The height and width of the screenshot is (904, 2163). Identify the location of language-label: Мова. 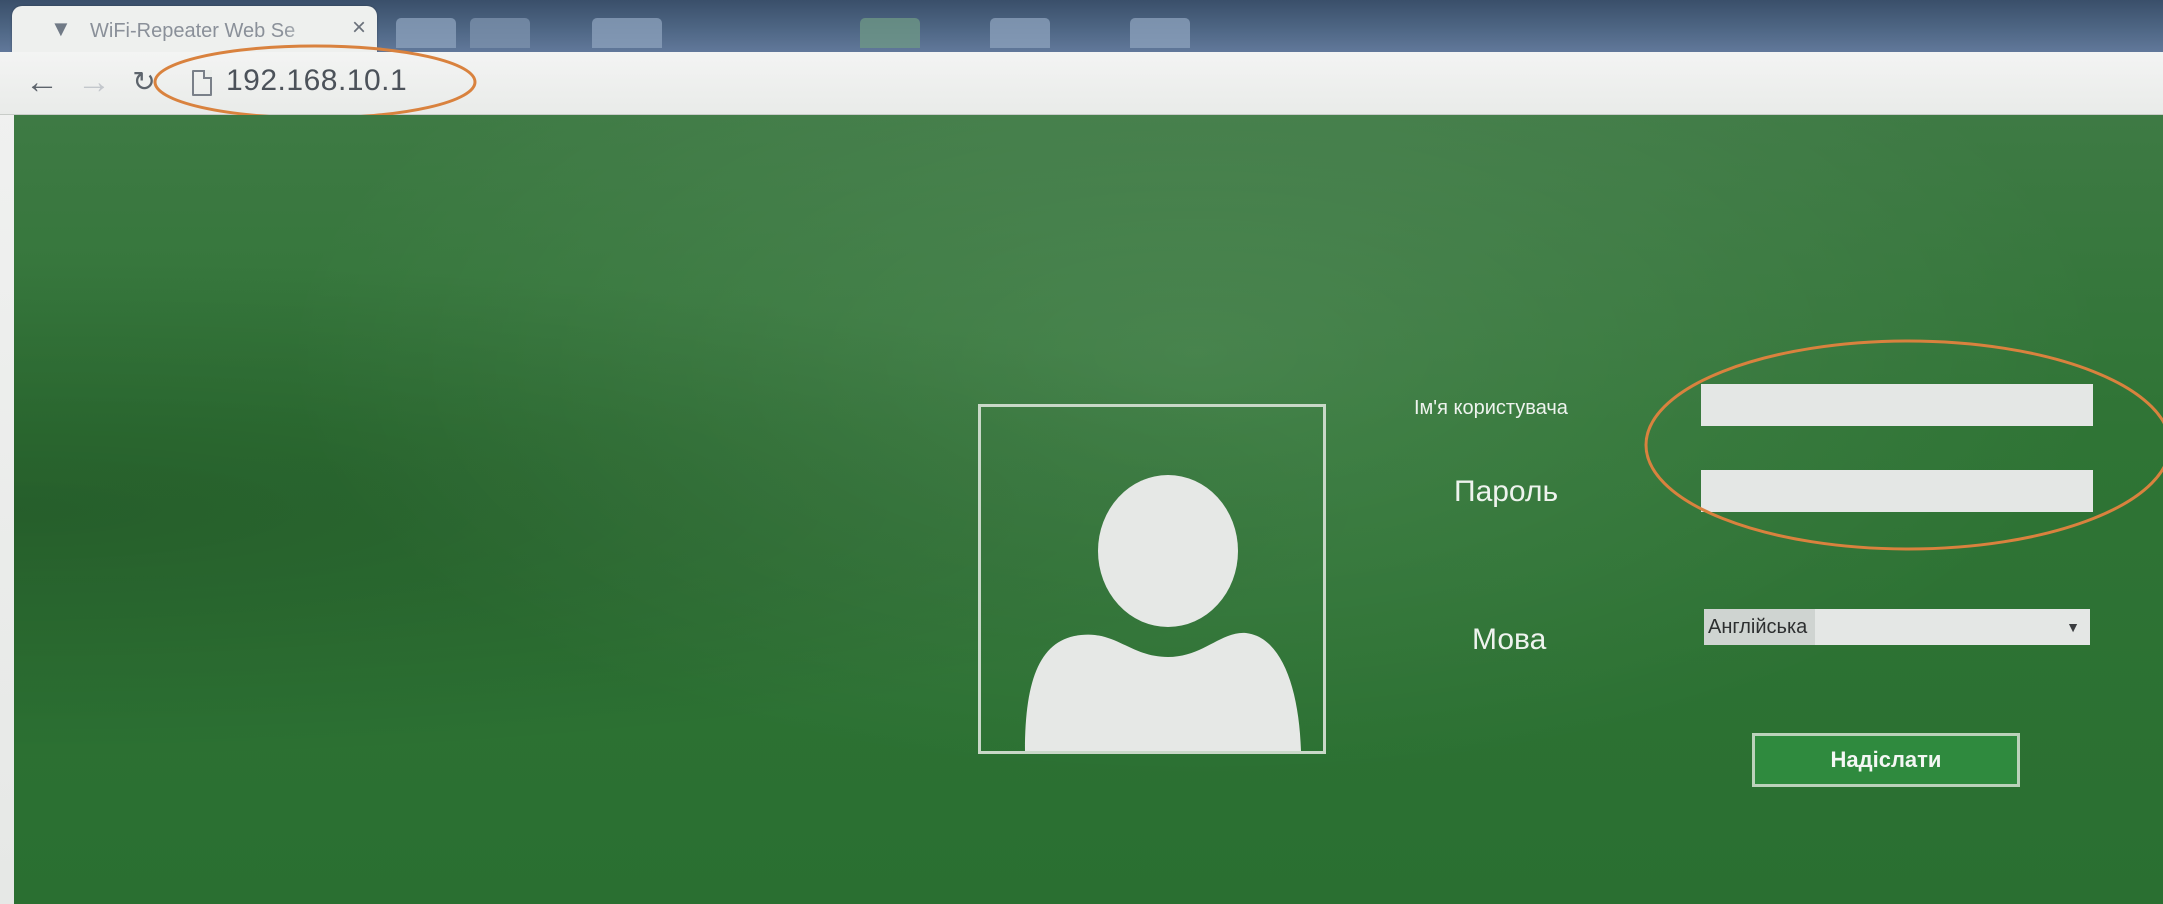
(1509, 639).